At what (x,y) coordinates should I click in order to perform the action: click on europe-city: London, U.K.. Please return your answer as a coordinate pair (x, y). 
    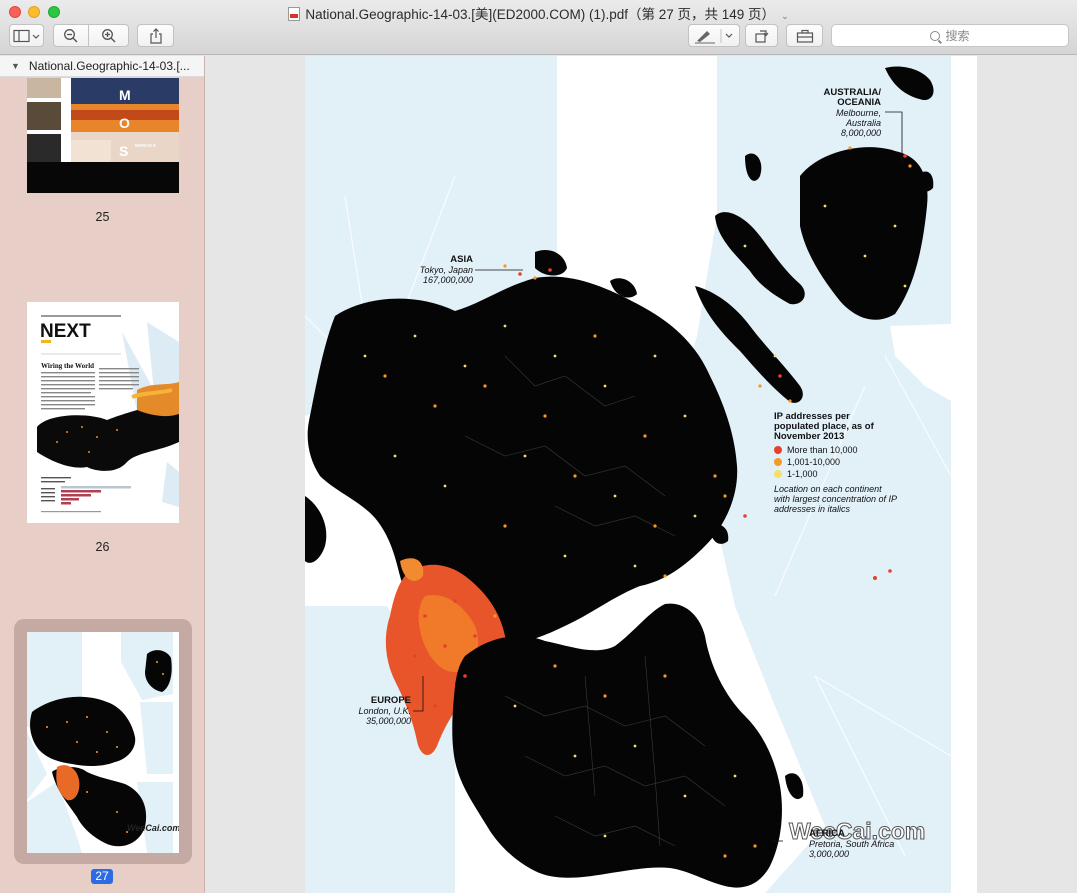
    Looking at the image, I should click on (384, 711).